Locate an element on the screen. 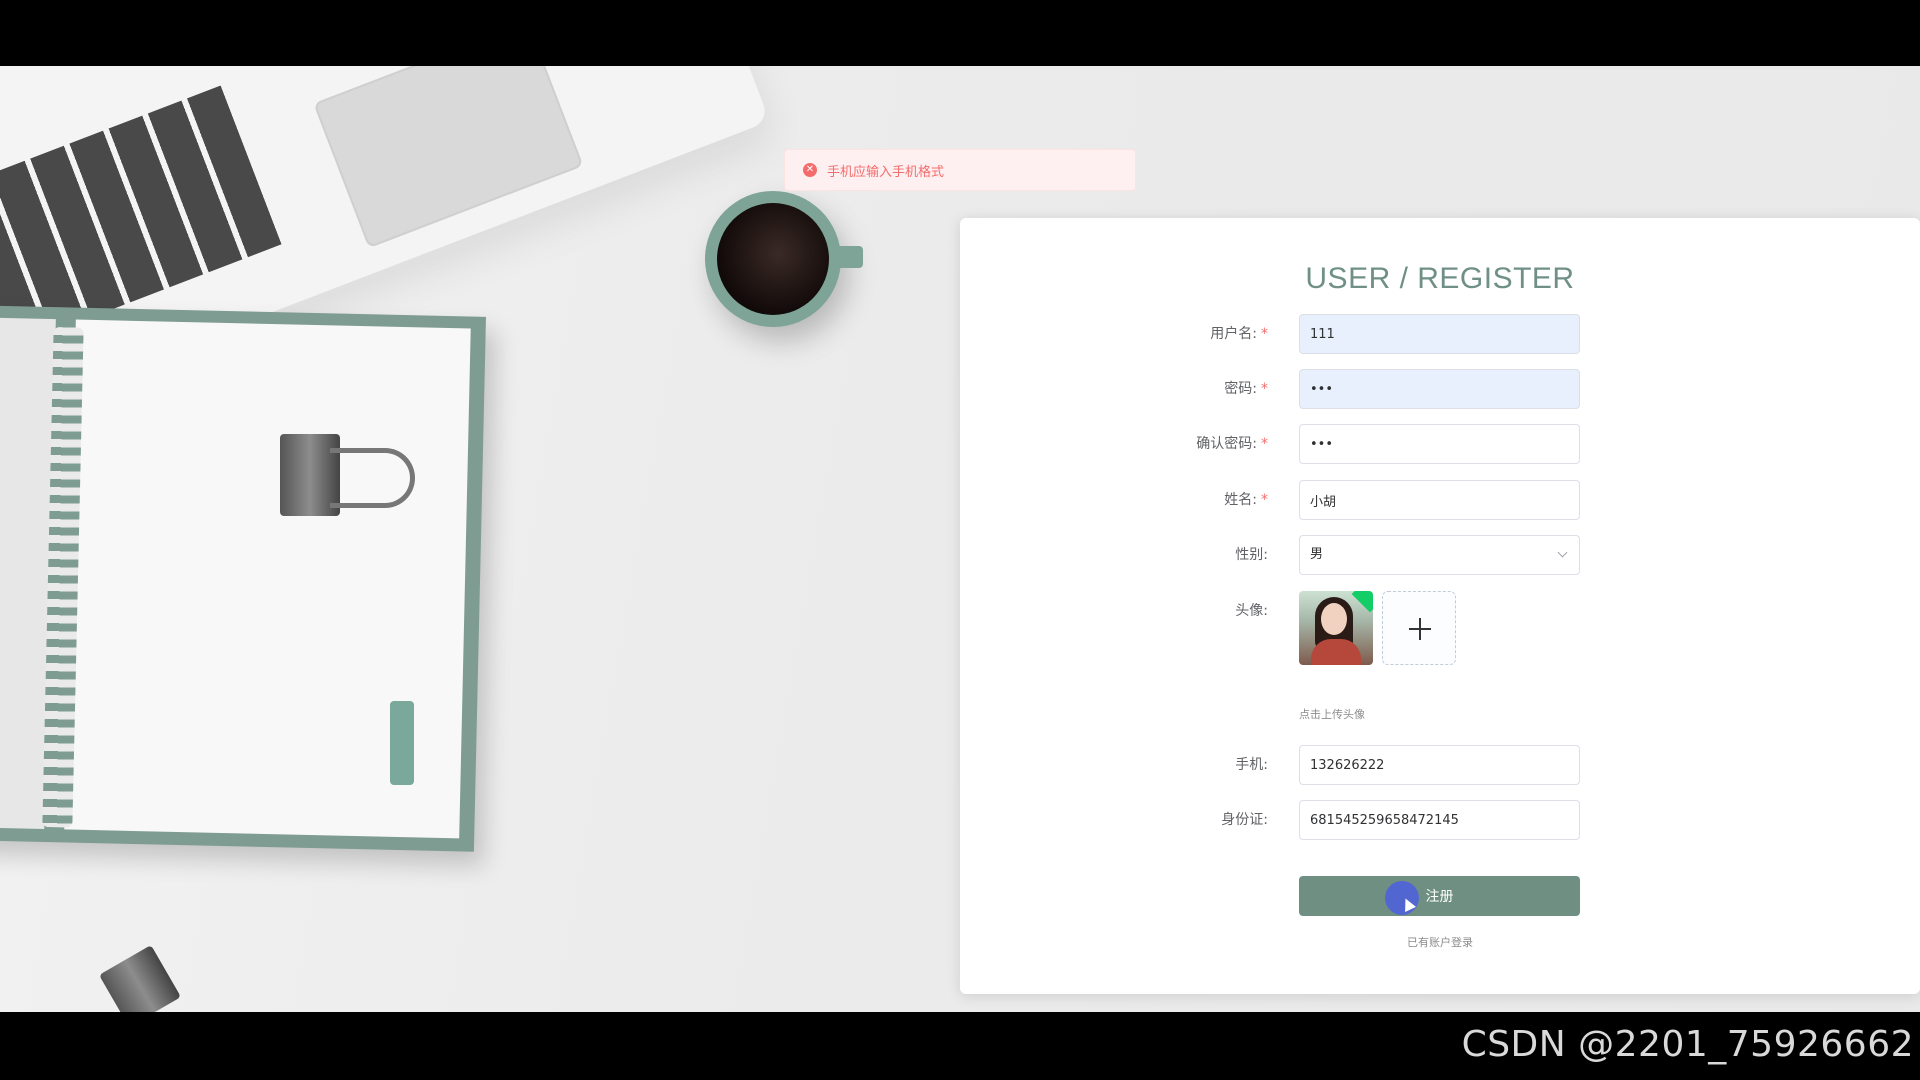  video-top-bar is located at coordinates (960, 33).